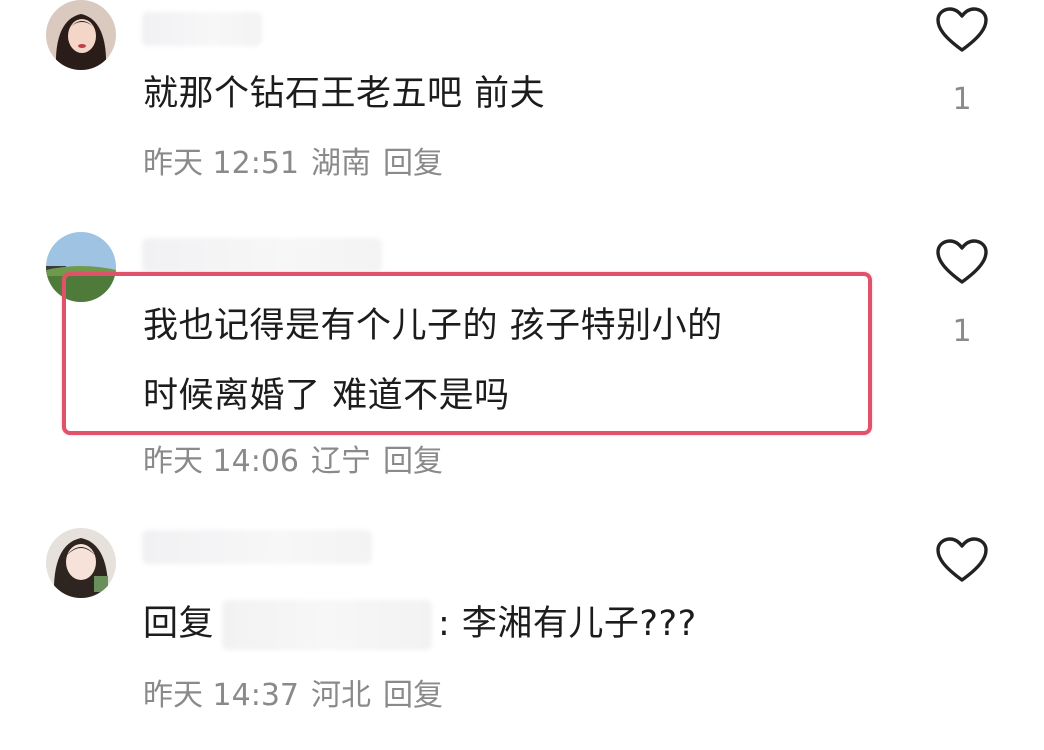 The image size is (1044, 750). Describe the element at coordinates (221, 461) in the screenshot. I see `comment-time: 昨天 14:06` at that location.